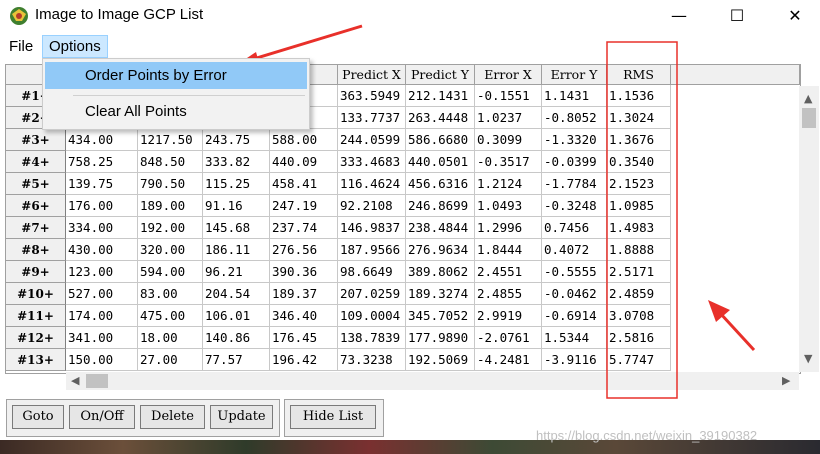  Describe the element at coordinates (372, 206) in the screenshot. I see `table-cell: 92.2108` at that location.